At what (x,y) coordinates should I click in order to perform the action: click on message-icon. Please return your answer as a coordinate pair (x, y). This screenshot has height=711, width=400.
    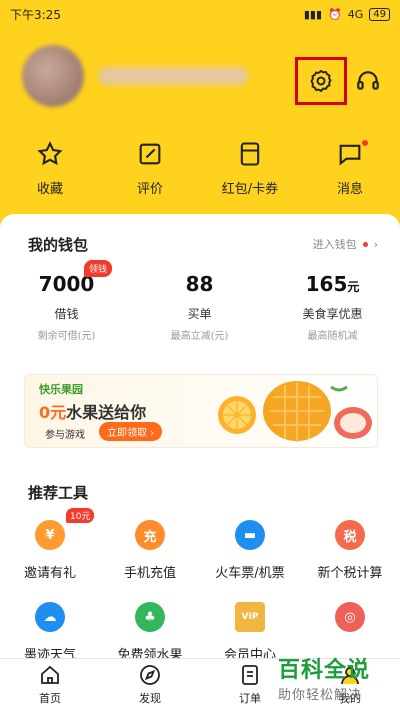
    Looking at the image, I should click on (350, 155).